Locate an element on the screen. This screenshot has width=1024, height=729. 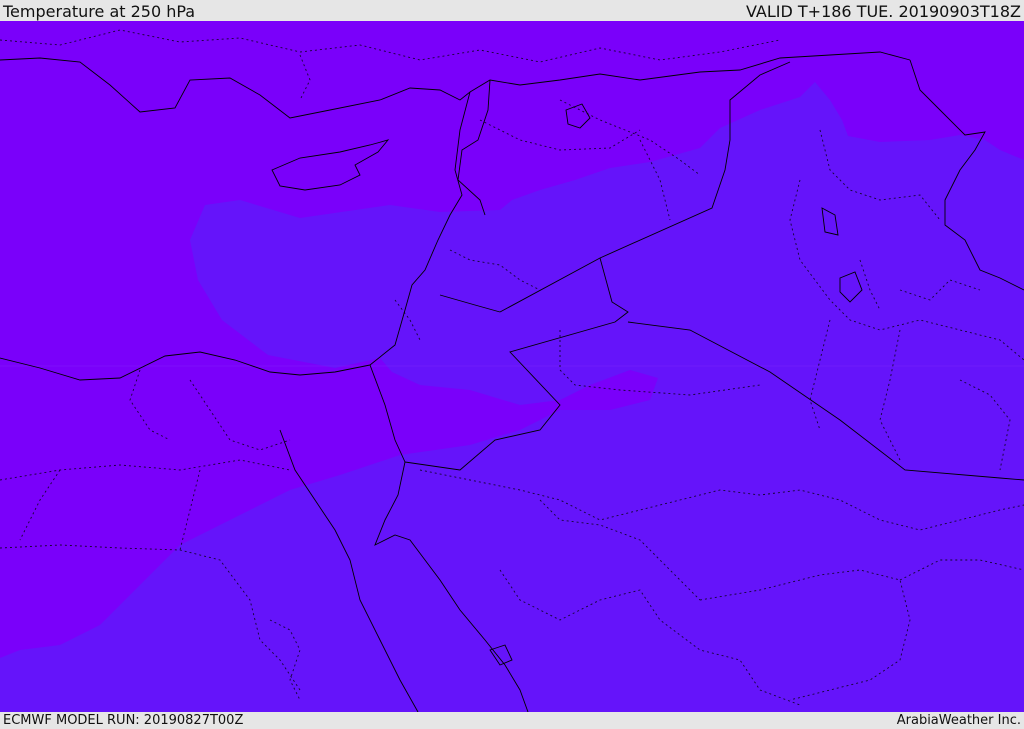
credit-label: ArabiaWeather Inc. is located at coordinates (958, 720).